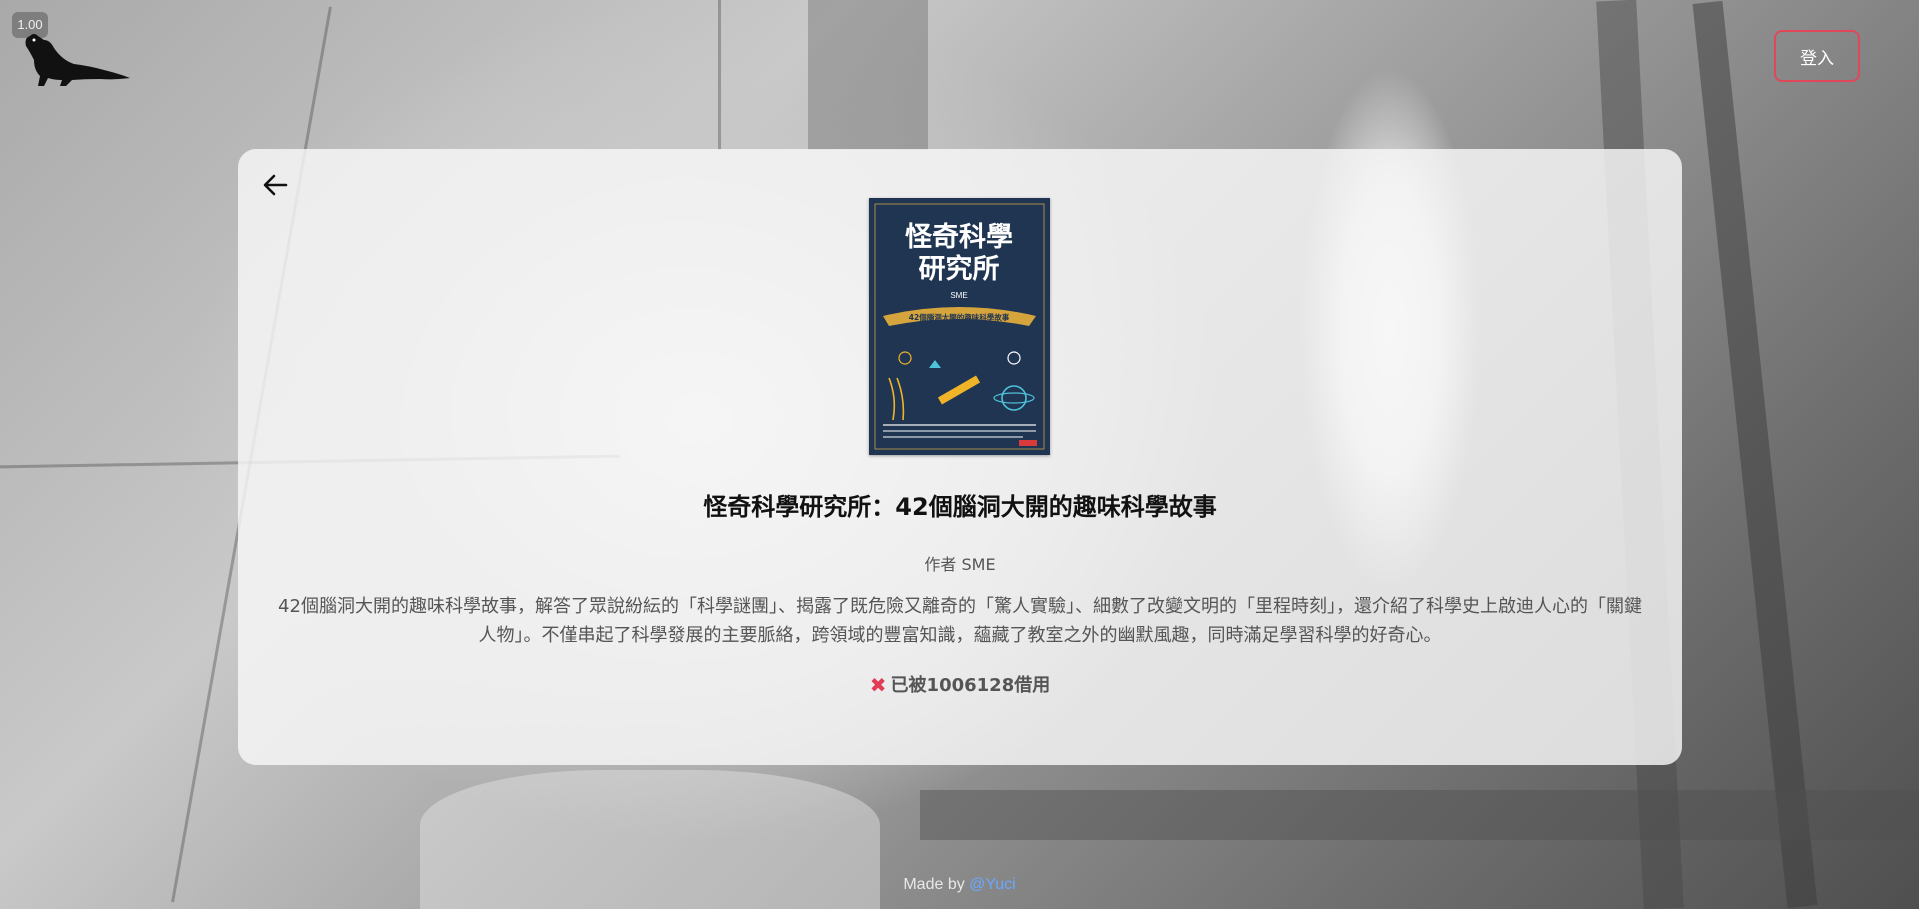  What do you see at coordinates (878, 685) in the screenshot?
I see `x-icon: ✖` at bounding box center [878, 685].